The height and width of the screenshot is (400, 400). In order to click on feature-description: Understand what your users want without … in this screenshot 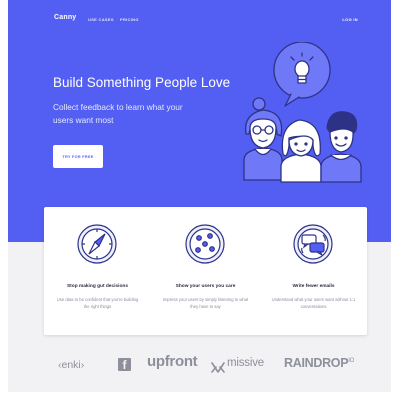, I will do `click(313, 303)`.